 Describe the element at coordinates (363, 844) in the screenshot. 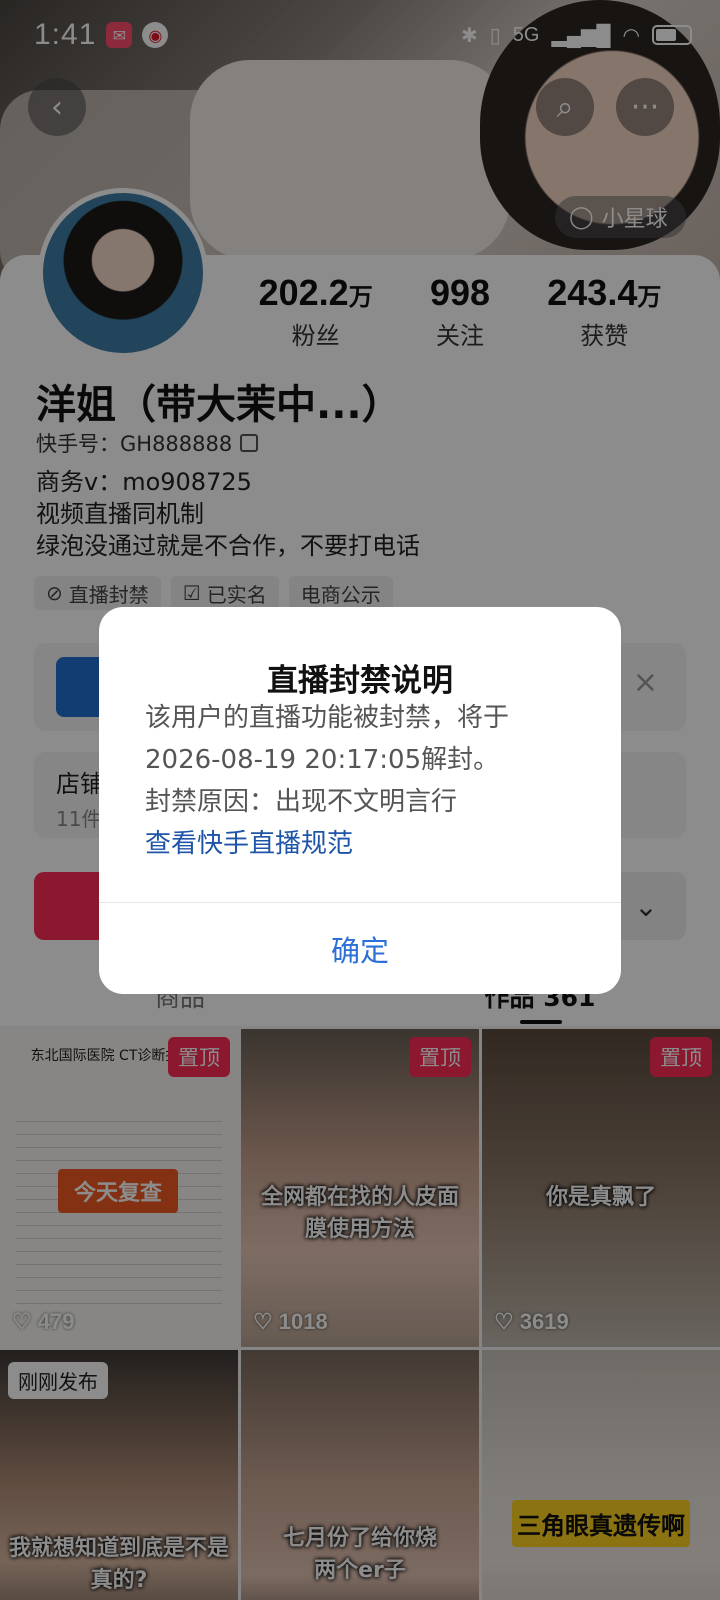

I see `live-rules-link: 查看快手直播规范` at that location.